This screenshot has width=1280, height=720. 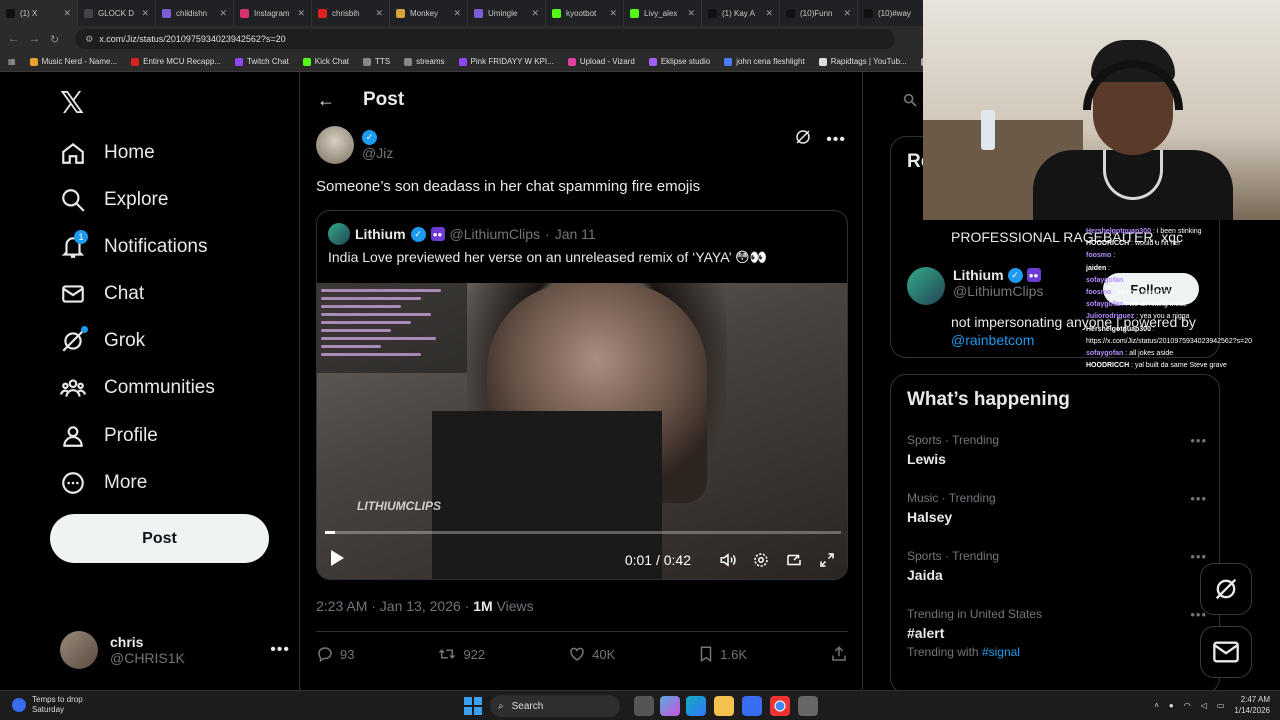 I want to click on trend-with-tag: #signal, so click(x=1001, y=652).